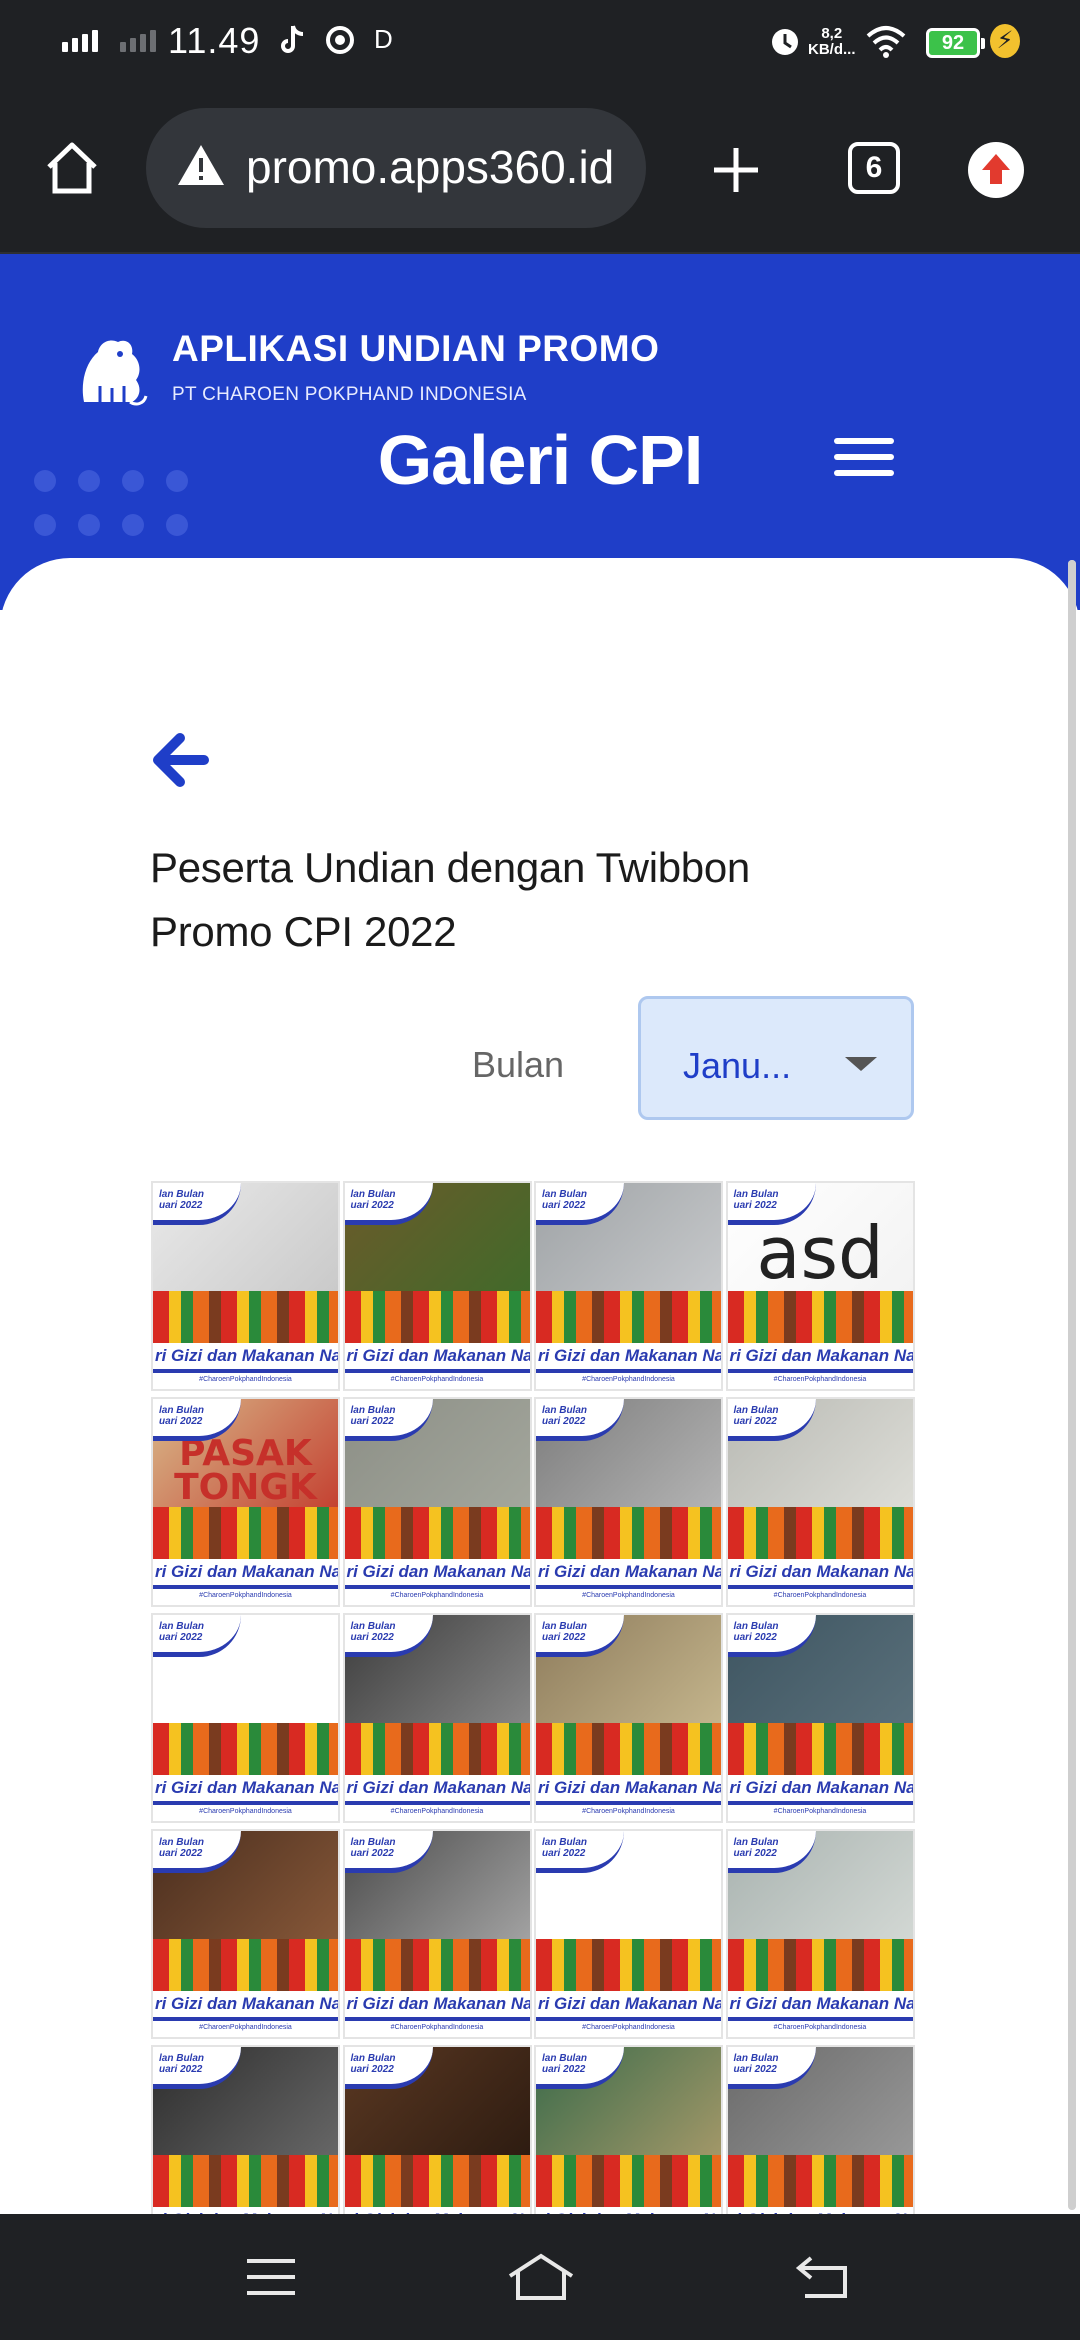 This screenshot has height=2340, width=1080. Describe the element at coordinates (1072, 1385) in the screenshot. I see `scrollbar` at that location.